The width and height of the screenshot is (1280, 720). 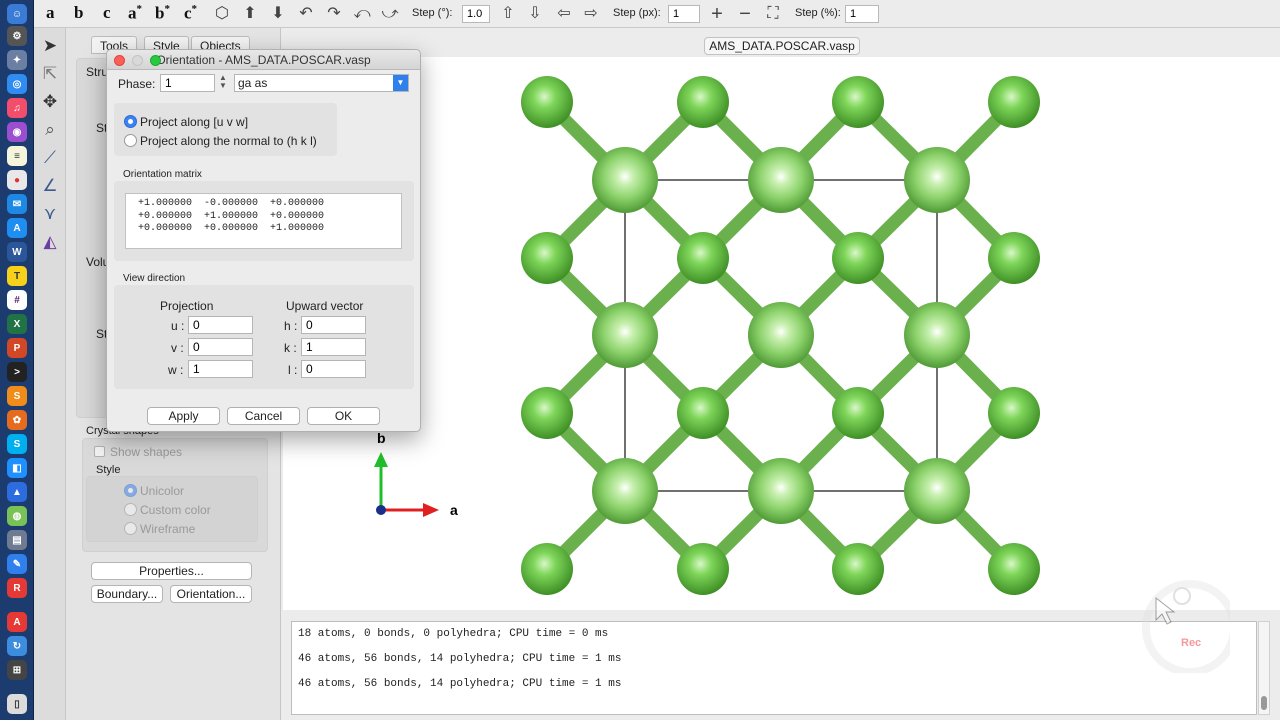 What do you see at coordinates (50, 186) in the screenshot?
I see `angle-icon: ∠` at bounding box center [50, 186].